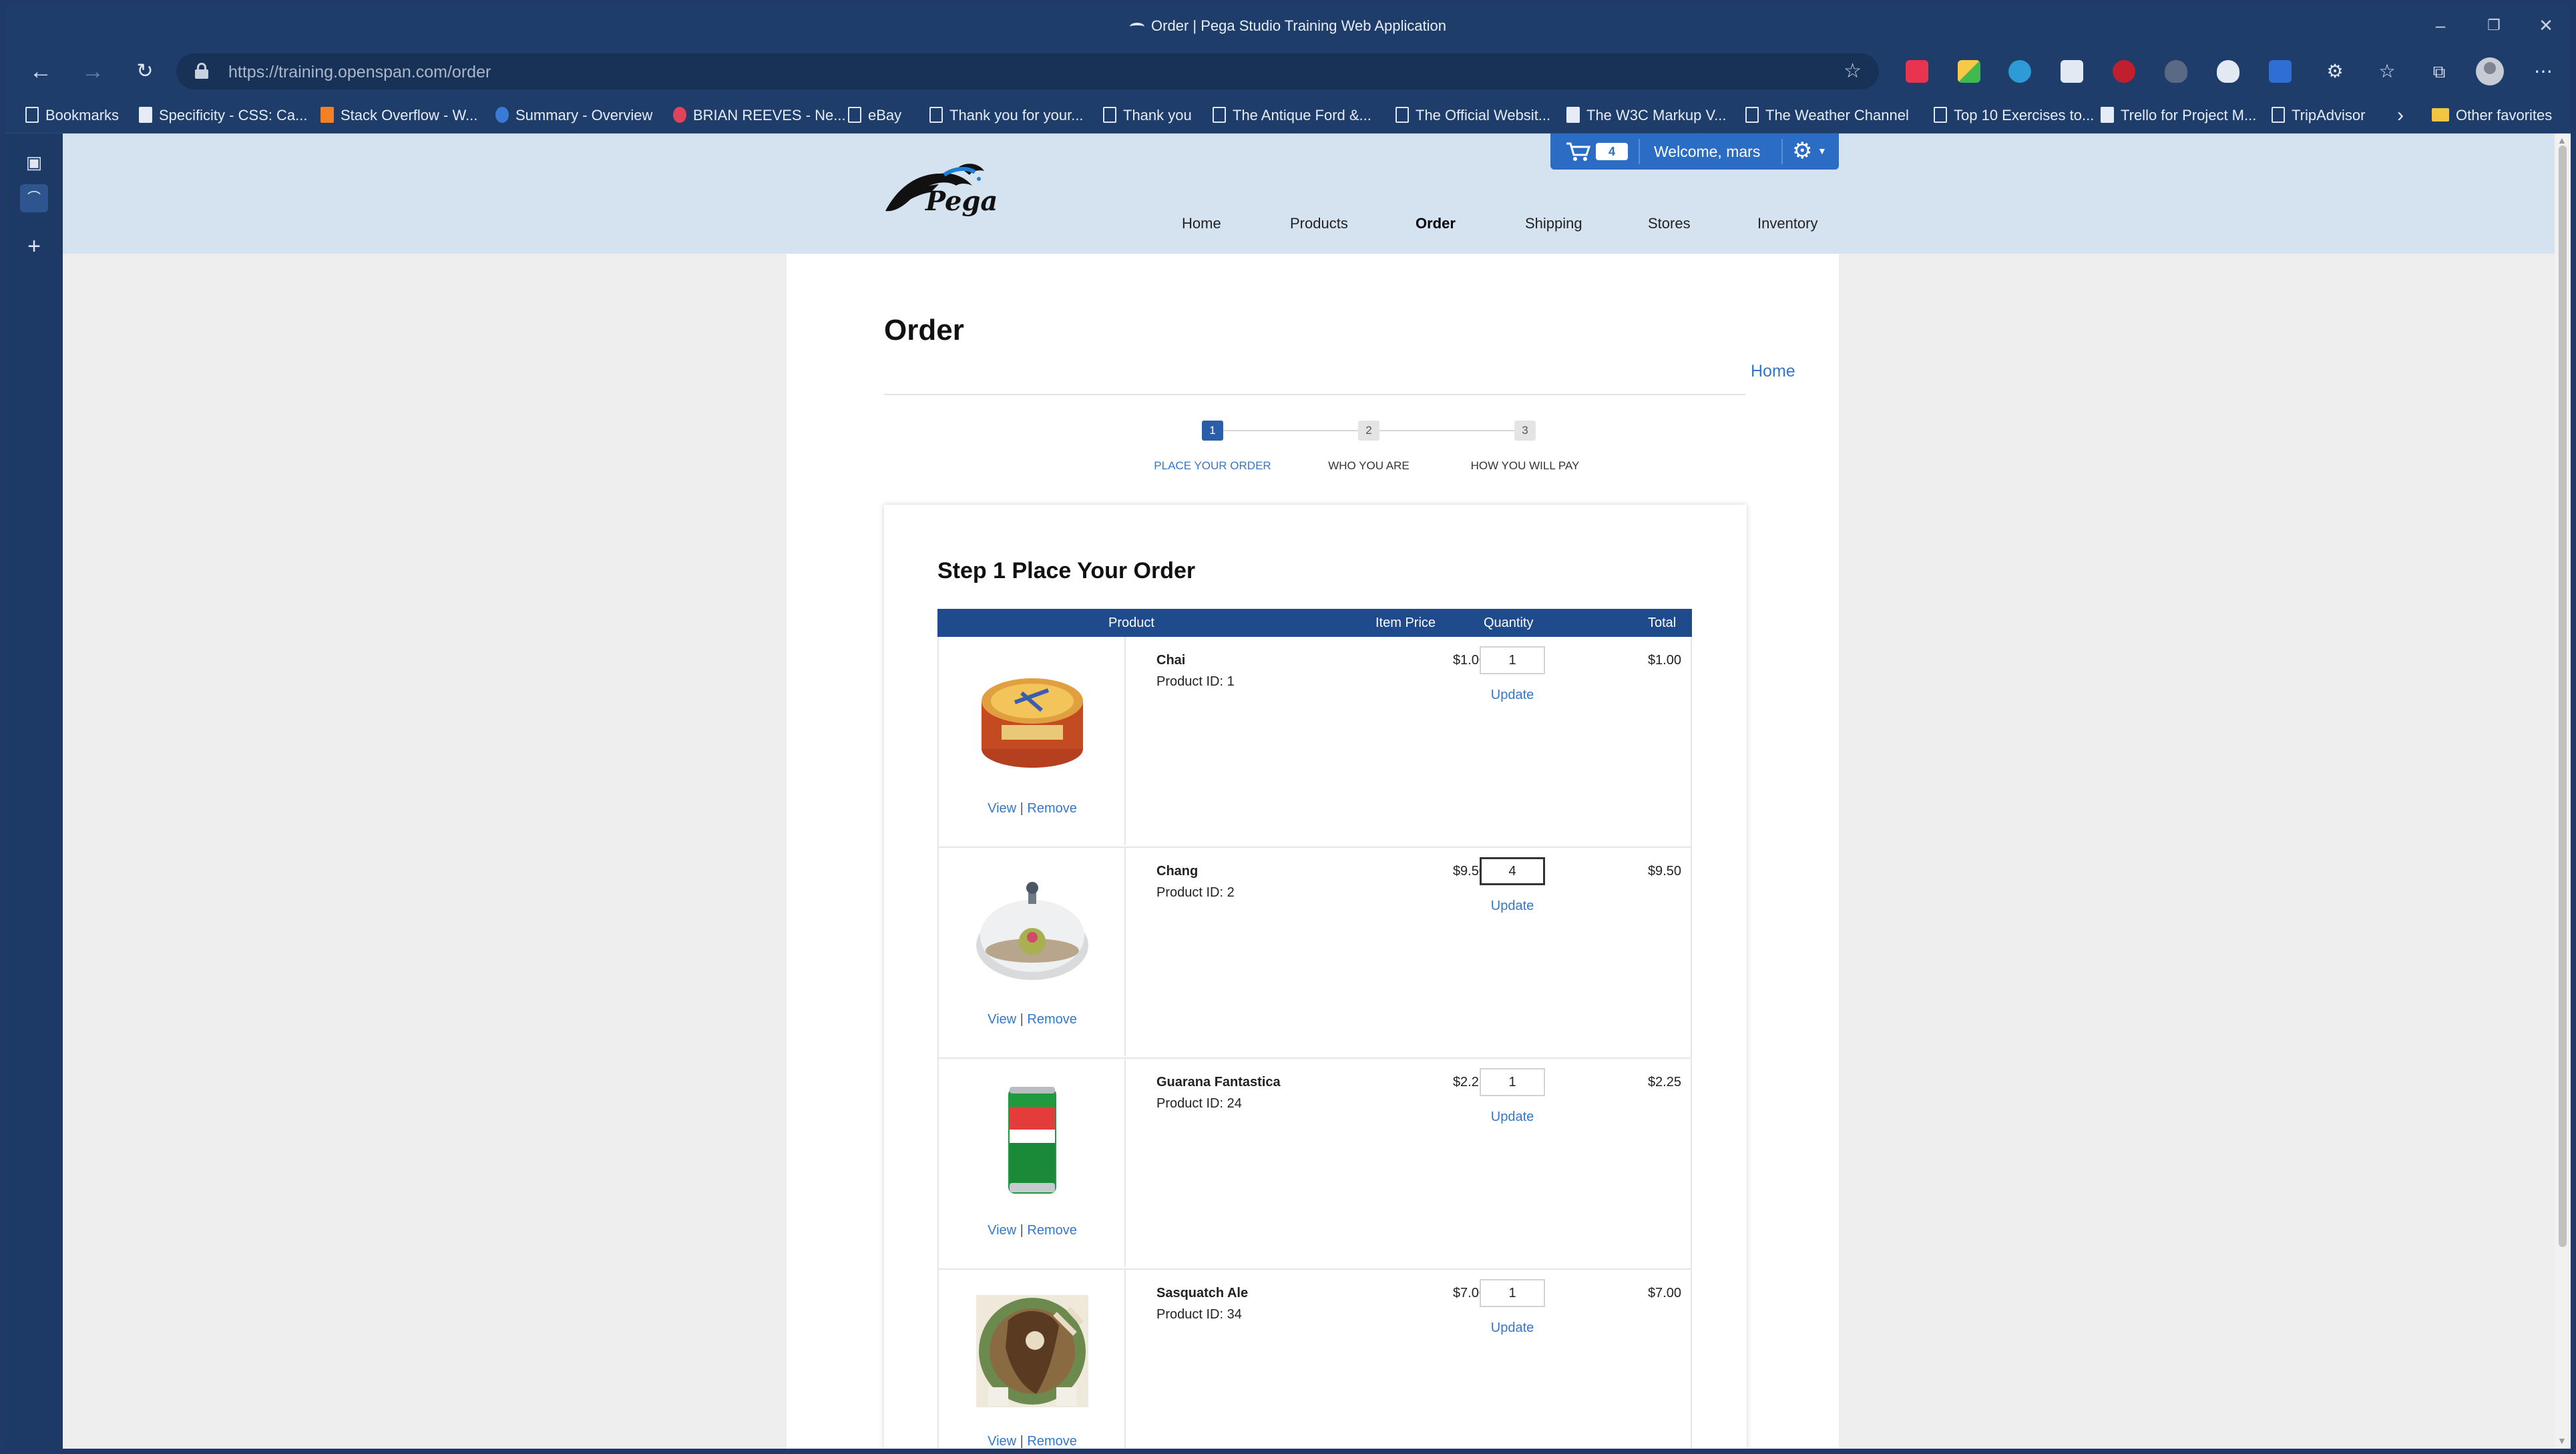  What do you see at coordinates (2400, 115) in the screenshot?
I see `chevron-right-icon: ›` at bounding box center [2400, 115].